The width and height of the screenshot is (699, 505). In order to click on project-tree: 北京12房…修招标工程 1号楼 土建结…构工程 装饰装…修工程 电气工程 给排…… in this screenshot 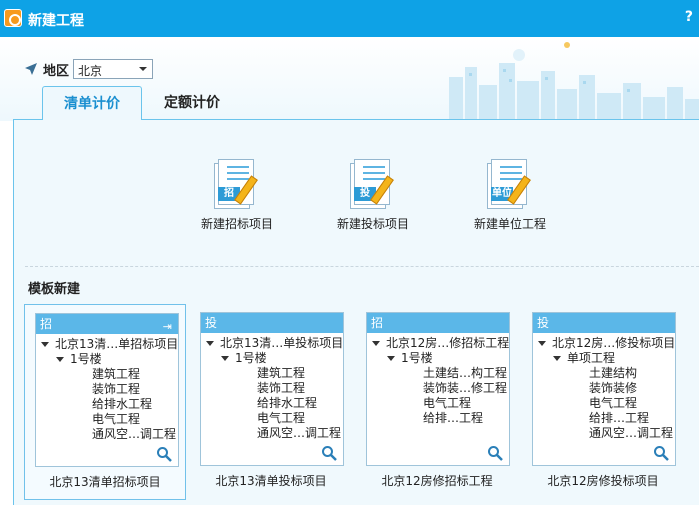, I will do `click(438, 379)`.